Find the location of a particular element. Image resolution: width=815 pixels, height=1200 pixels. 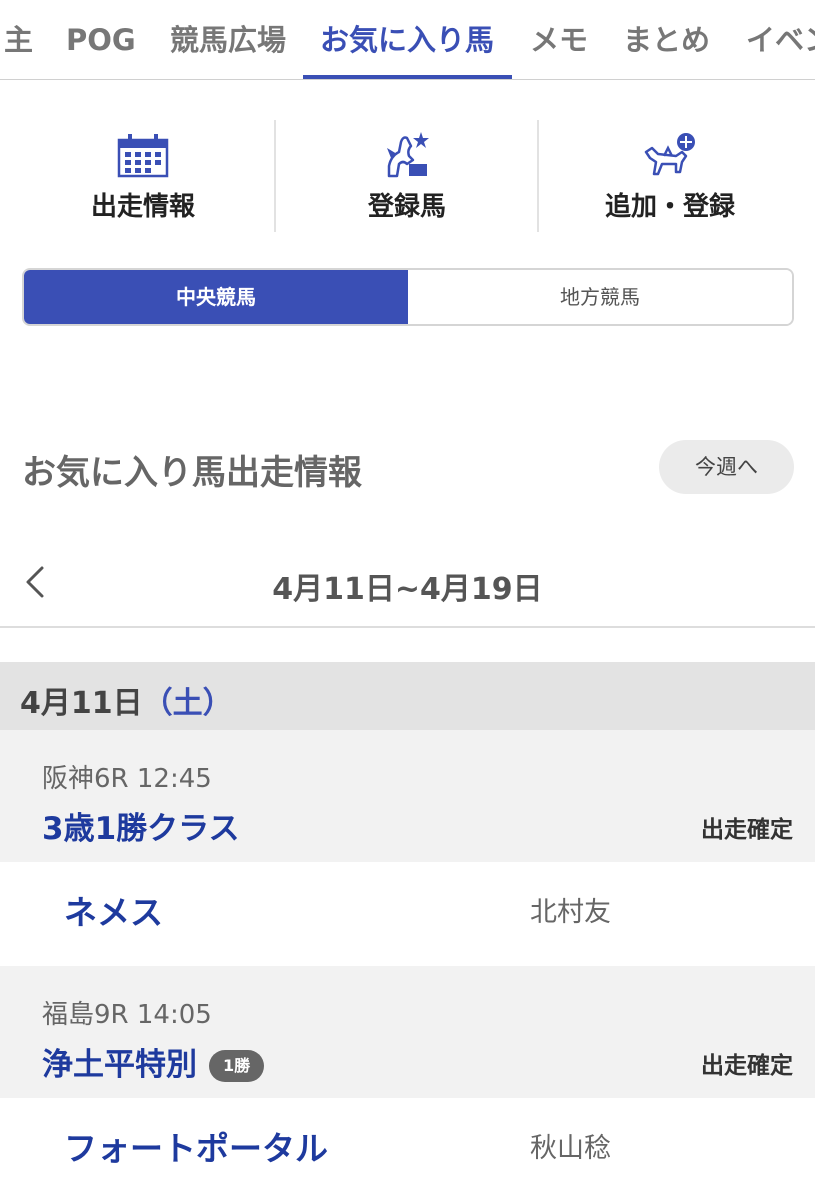

menu-registered-horses-label: 登録馬 is located at coordinates (406, 207).